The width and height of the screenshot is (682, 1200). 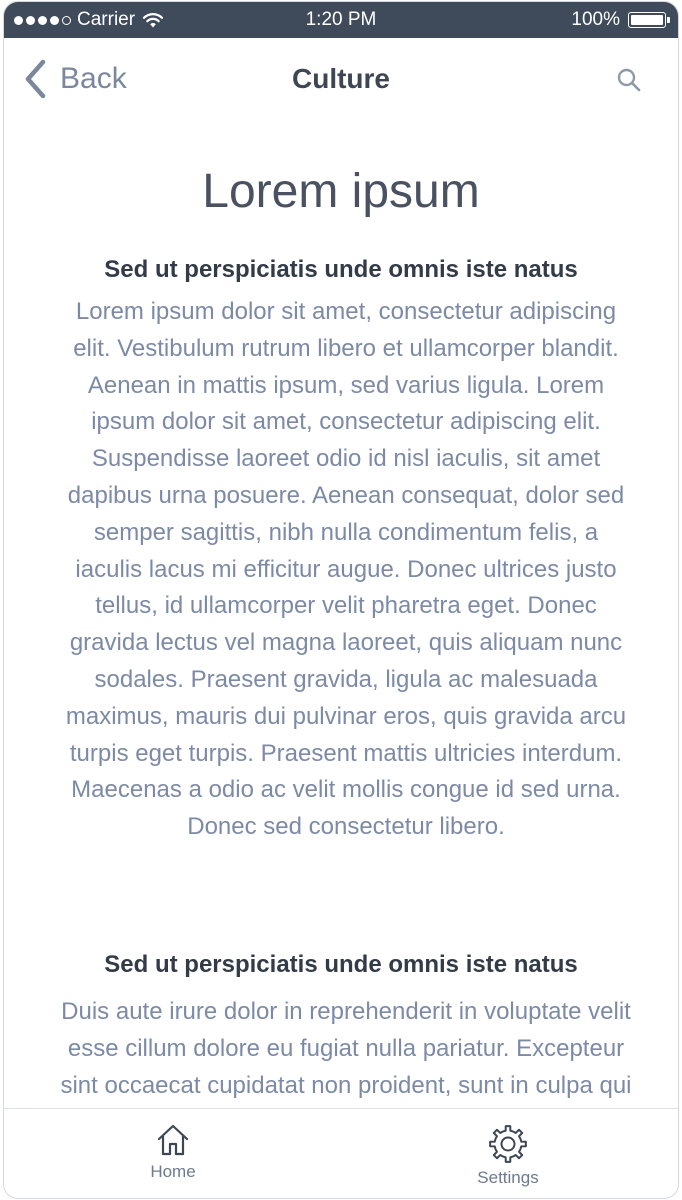 What do you see at coordinates (595, 19) in the screenshot?
I see `battery-percent: 100%` at bounding box center [595, 19].